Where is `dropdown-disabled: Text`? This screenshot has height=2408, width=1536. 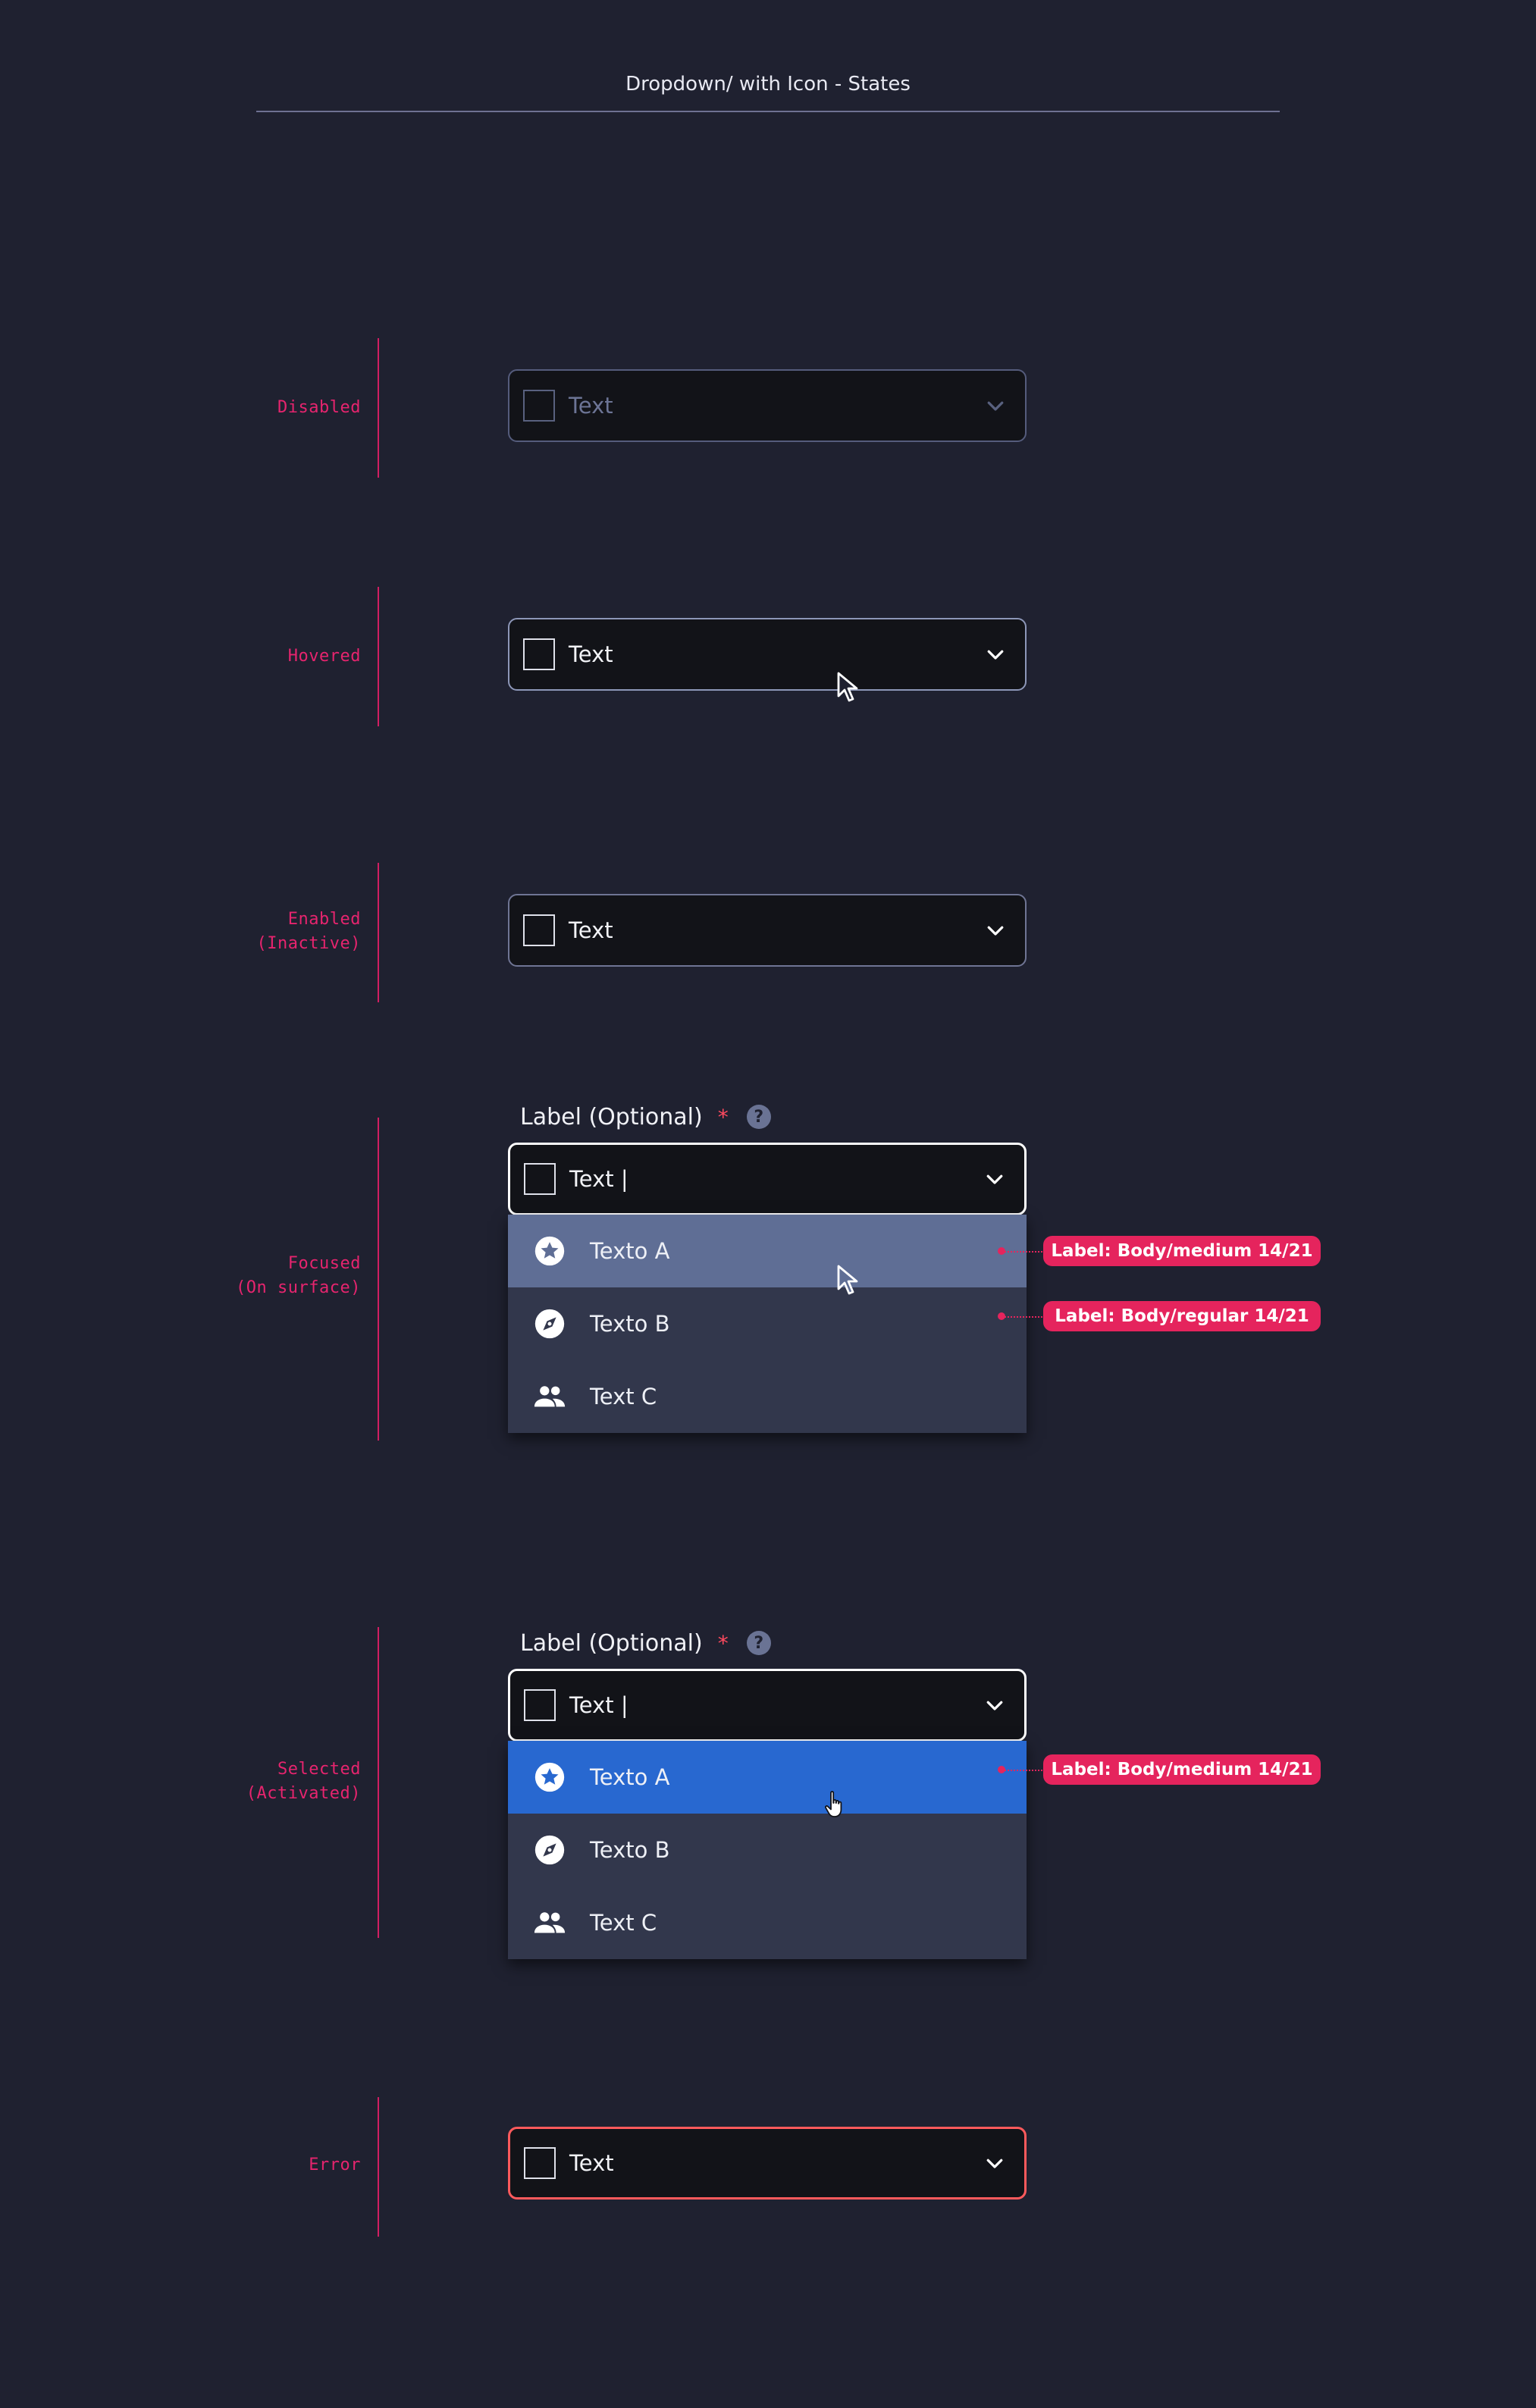
dropdown-disabled: Text is located at coordinates (768, 405).